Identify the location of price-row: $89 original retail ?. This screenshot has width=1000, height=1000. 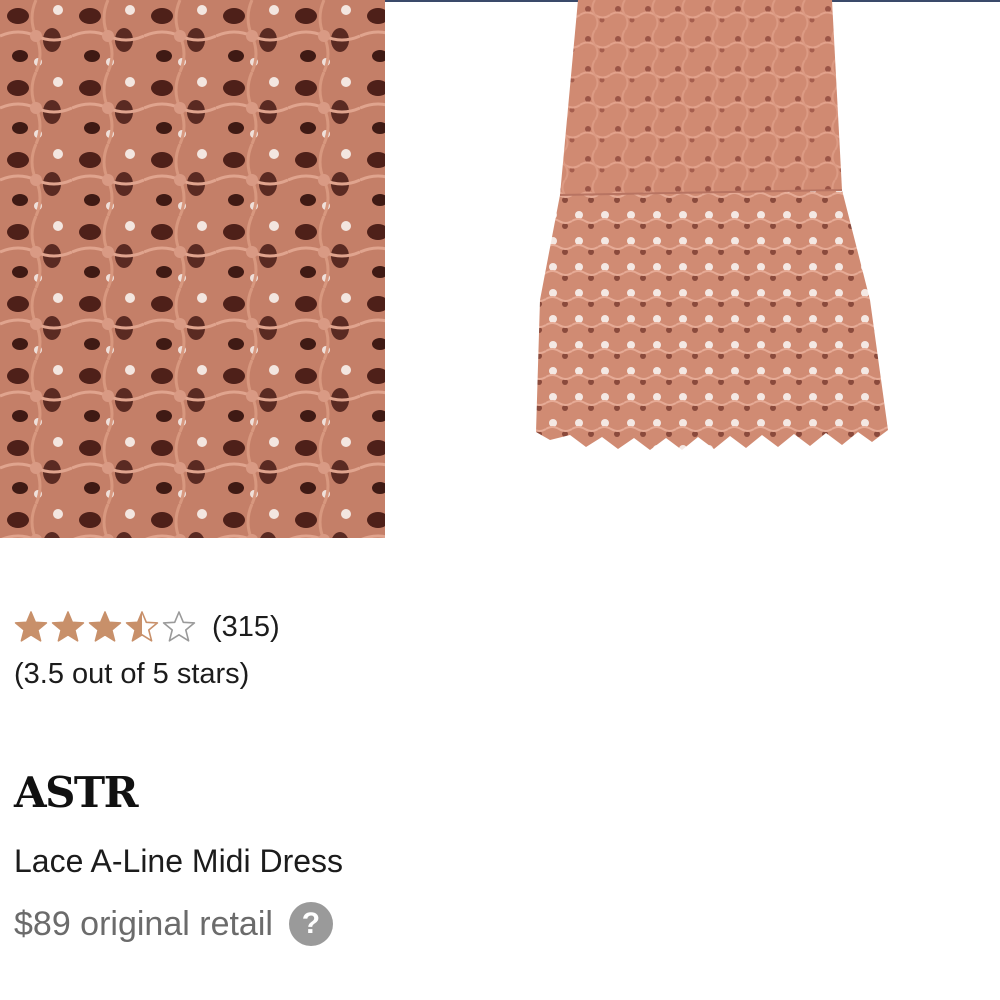
(173, 924).